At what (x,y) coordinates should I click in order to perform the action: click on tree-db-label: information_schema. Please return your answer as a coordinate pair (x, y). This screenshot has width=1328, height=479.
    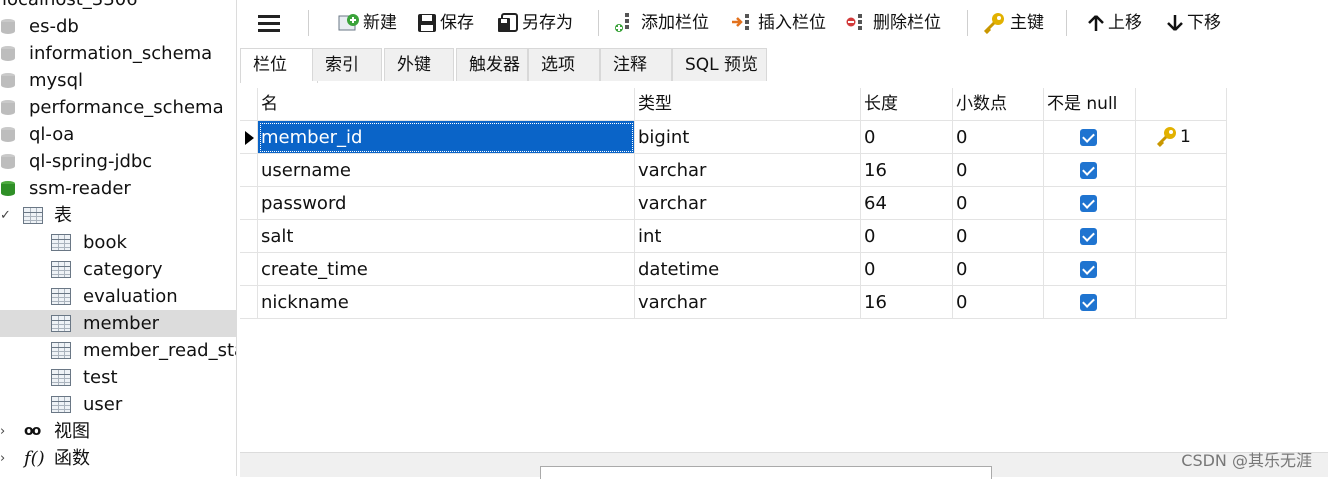
    Looking at the image, I should click on (121, 53).